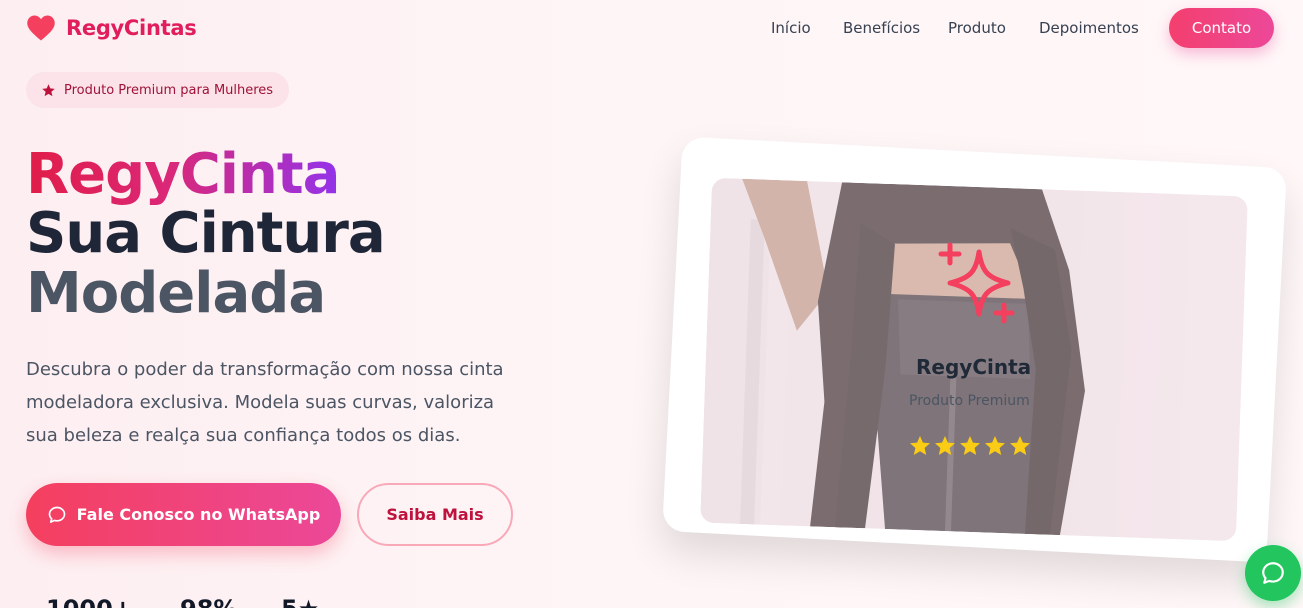 The image size is (1303, 608). I want to click on card-product-subtitle: Produto Premium, so click(969, 401).